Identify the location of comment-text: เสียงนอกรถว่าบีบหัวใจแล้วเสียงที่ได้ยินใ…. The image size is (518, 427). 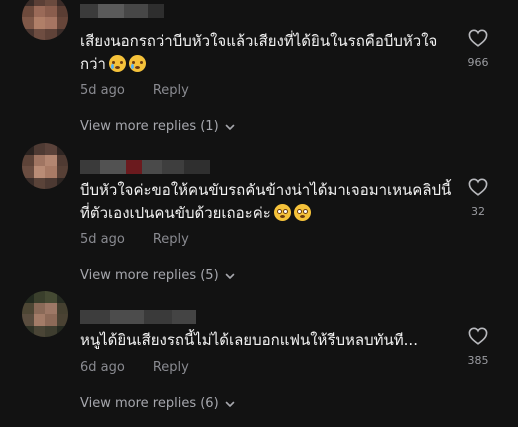
(266, 53).